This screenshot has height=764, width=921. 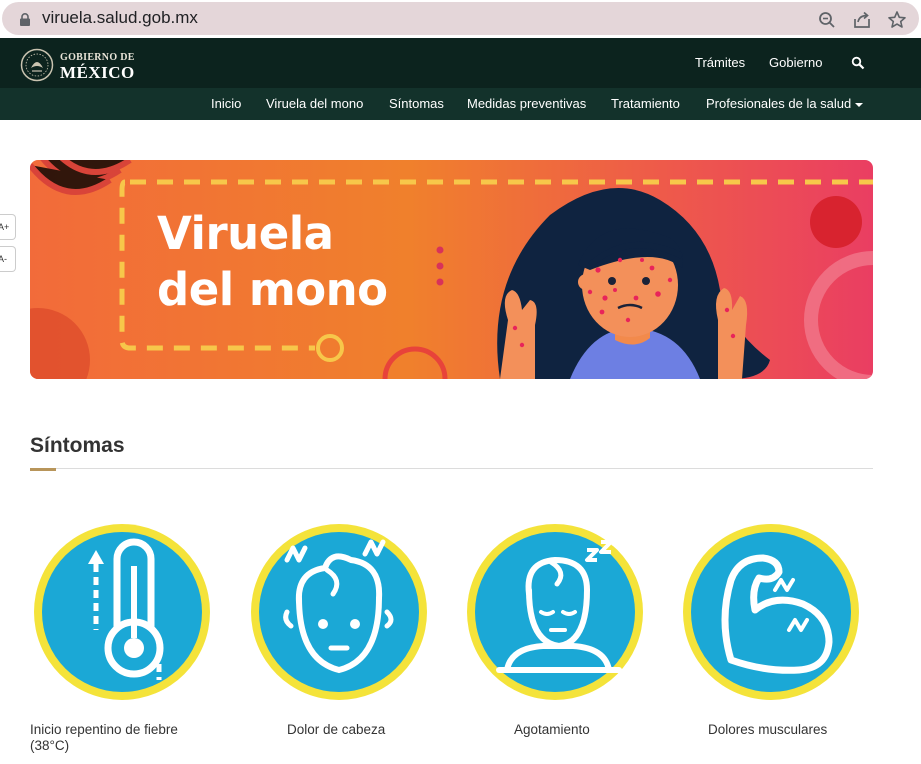 I want to click on nav-item-medidas-preventivas: Medidas preventivas, so click(x=526, y=103).